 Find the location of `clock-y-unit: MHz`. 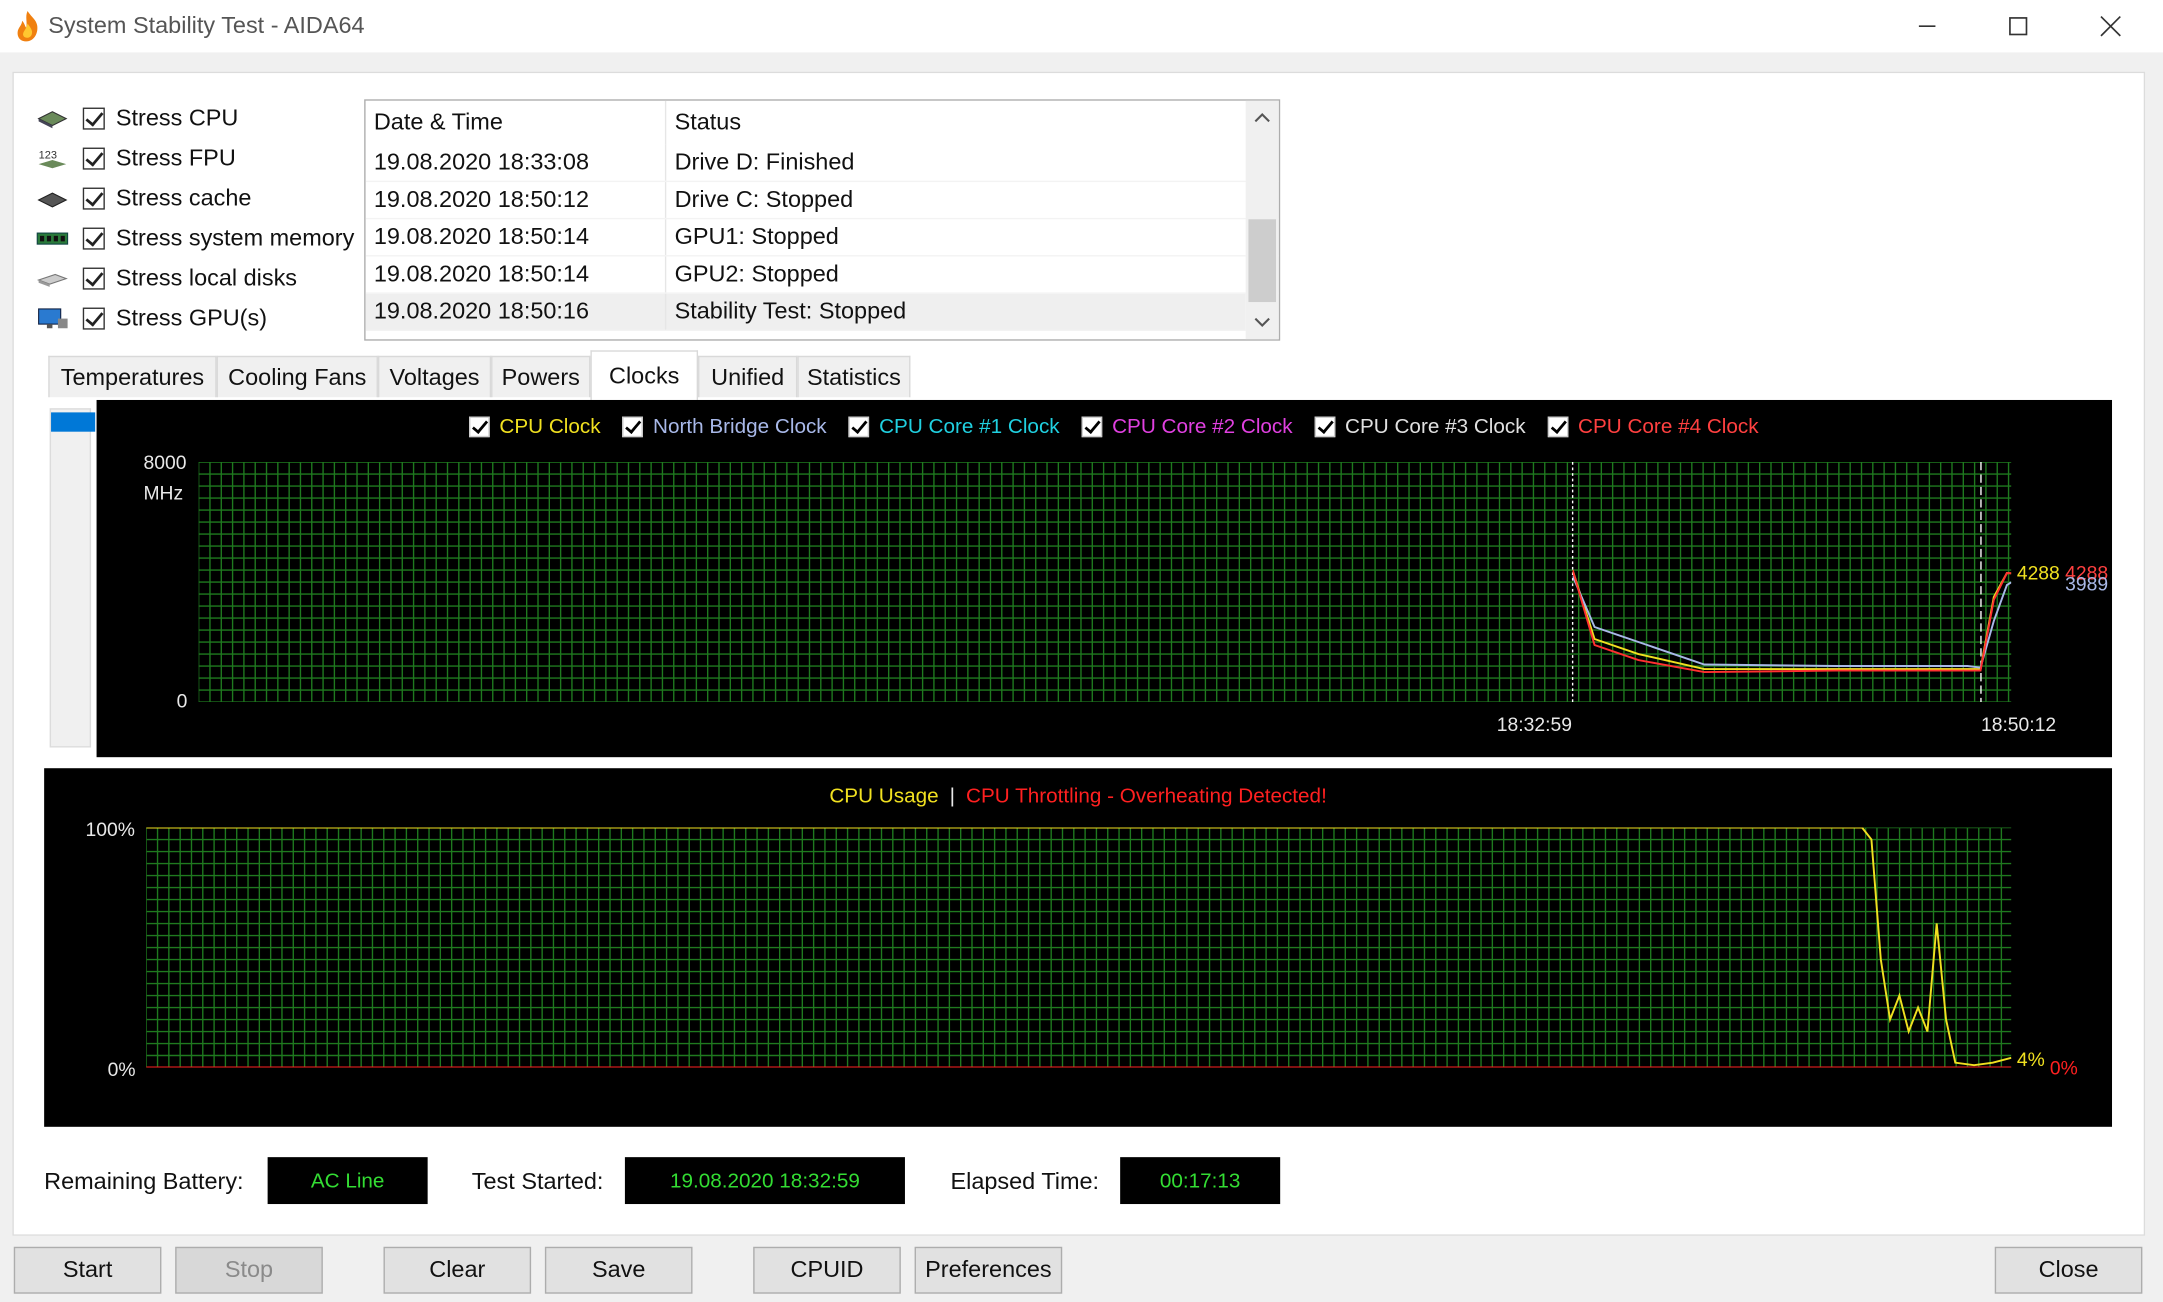

clock-y-unit: MHz is located at coordinates (163, 492).